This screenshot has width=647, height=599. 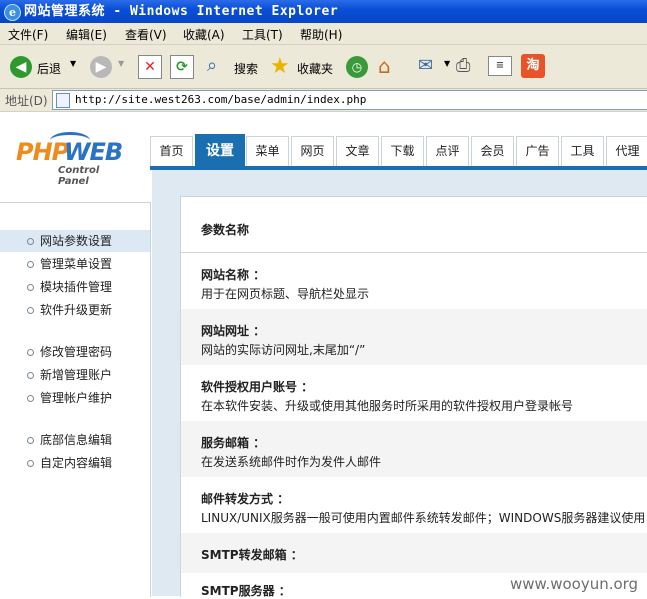 I want to click on menu-bar: 文件(F) 编辑(E) 查看(V) 收藏(A) 工具(T) 帮助(H), so click(x=323, y=34).